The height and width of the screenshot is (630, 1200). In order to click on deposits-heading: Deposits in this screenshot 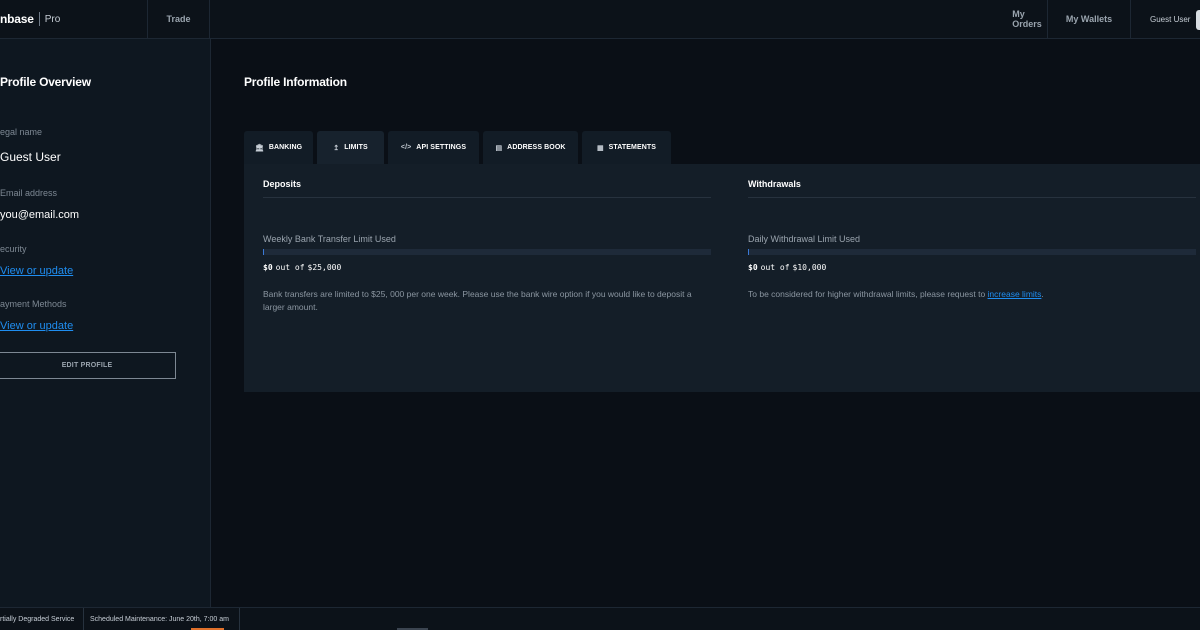, I will do `click(282, 184)`.